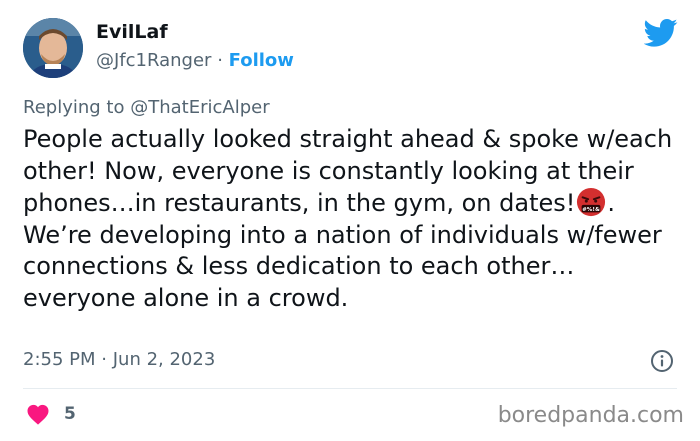 Image resolution: width=700 pixels, height=441 pixels. I want to click on twitter-bird-icon, so click(661, 33).